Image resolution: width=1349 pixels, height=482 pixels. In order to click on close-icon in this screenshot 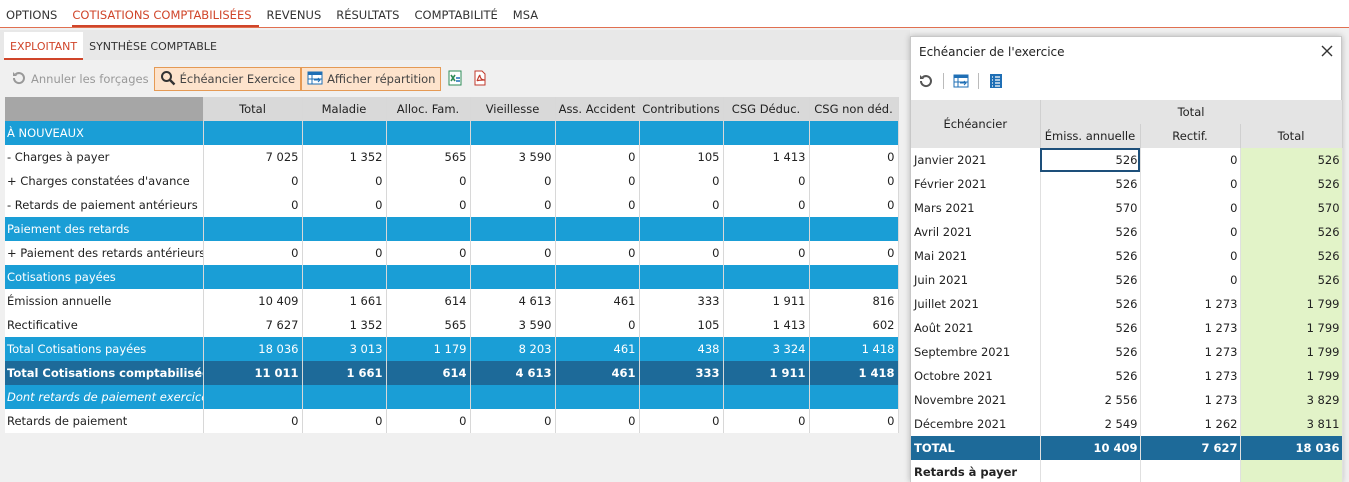, I will do `click(1327, 52)`.